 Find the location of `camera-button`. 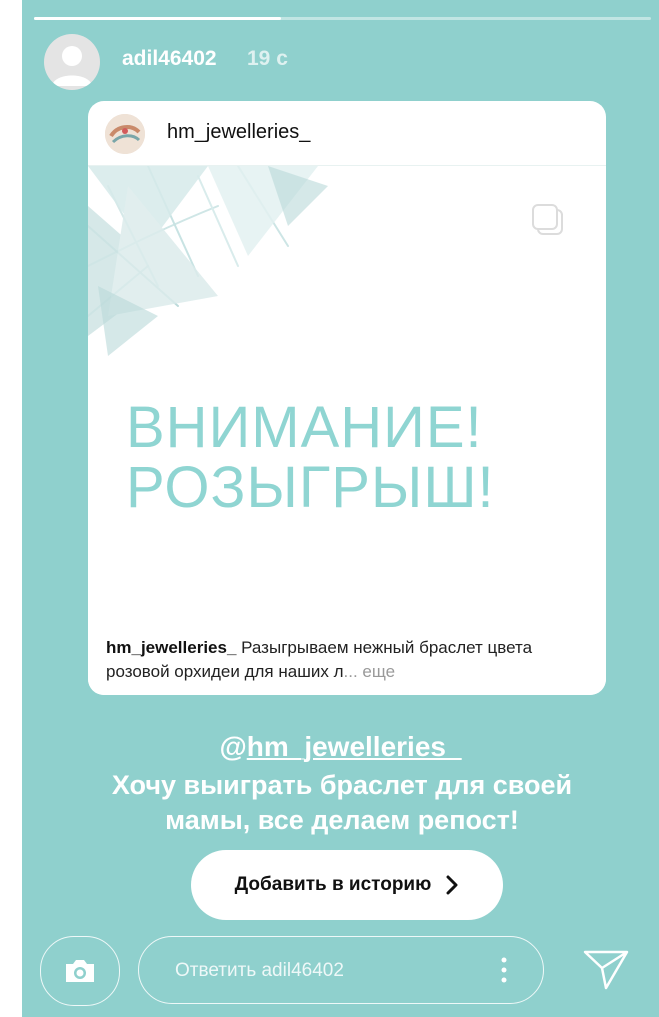

camera-button is located at coordinates (80, 971).